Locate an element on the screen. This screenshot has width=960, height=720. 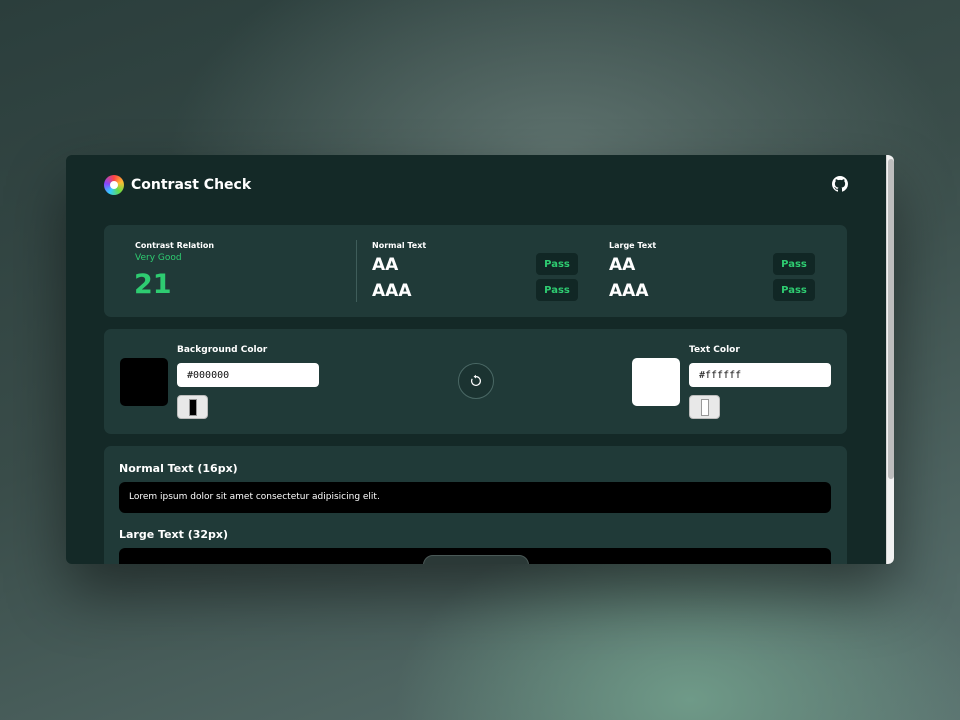
normal-aa-level: AA is located at coordinates (385, 265).